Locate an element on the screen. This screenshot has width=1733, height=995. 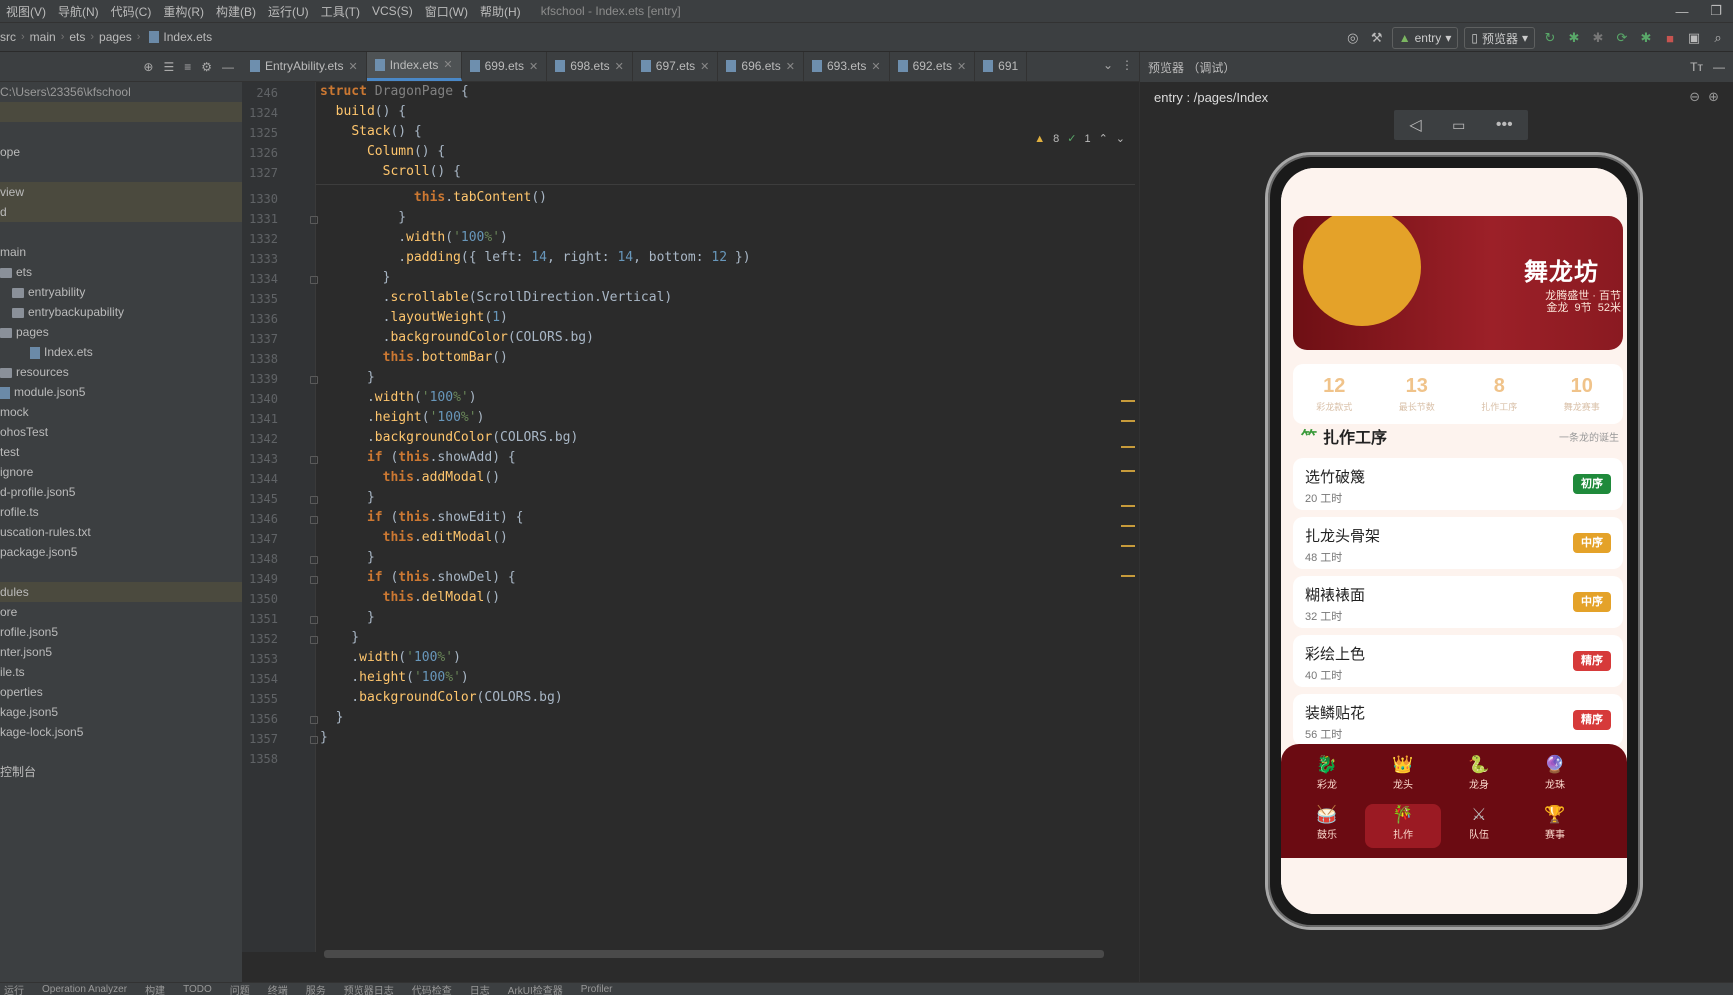
breadcrumb-item: main is located at coordinates (43, 37).